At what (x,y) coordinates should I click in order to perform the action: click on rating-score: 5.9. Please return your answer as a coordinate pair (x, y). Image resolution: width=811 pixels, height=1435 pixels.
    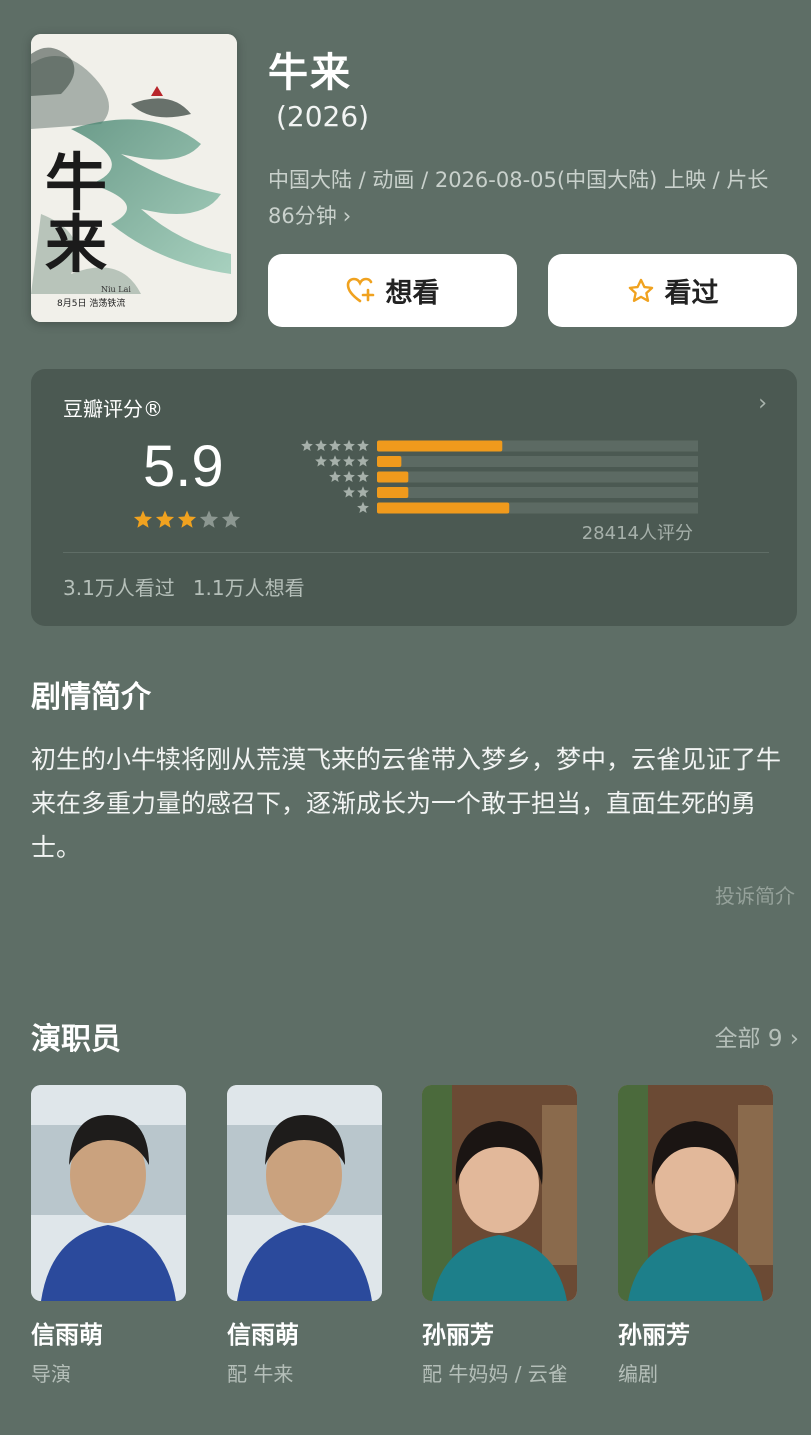
    Looking at the image, I should click on (183, 466).